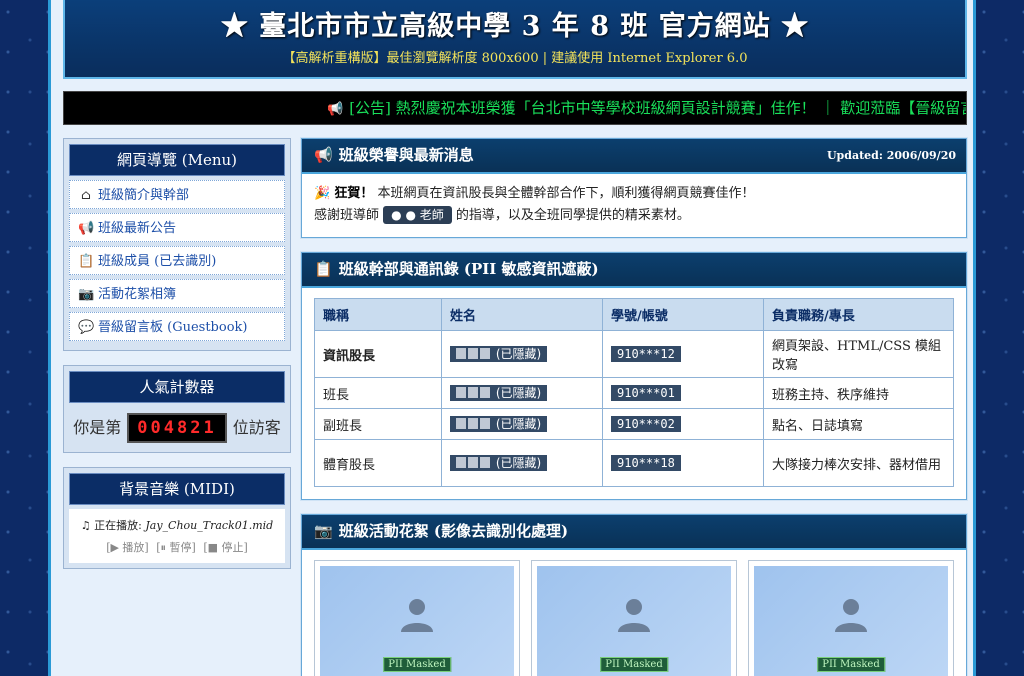 This screenshot has width=1024, height=676. Describe the element at coordinates (646, 424) in the screenshot. I see `id-masked: 910***02` at that location.